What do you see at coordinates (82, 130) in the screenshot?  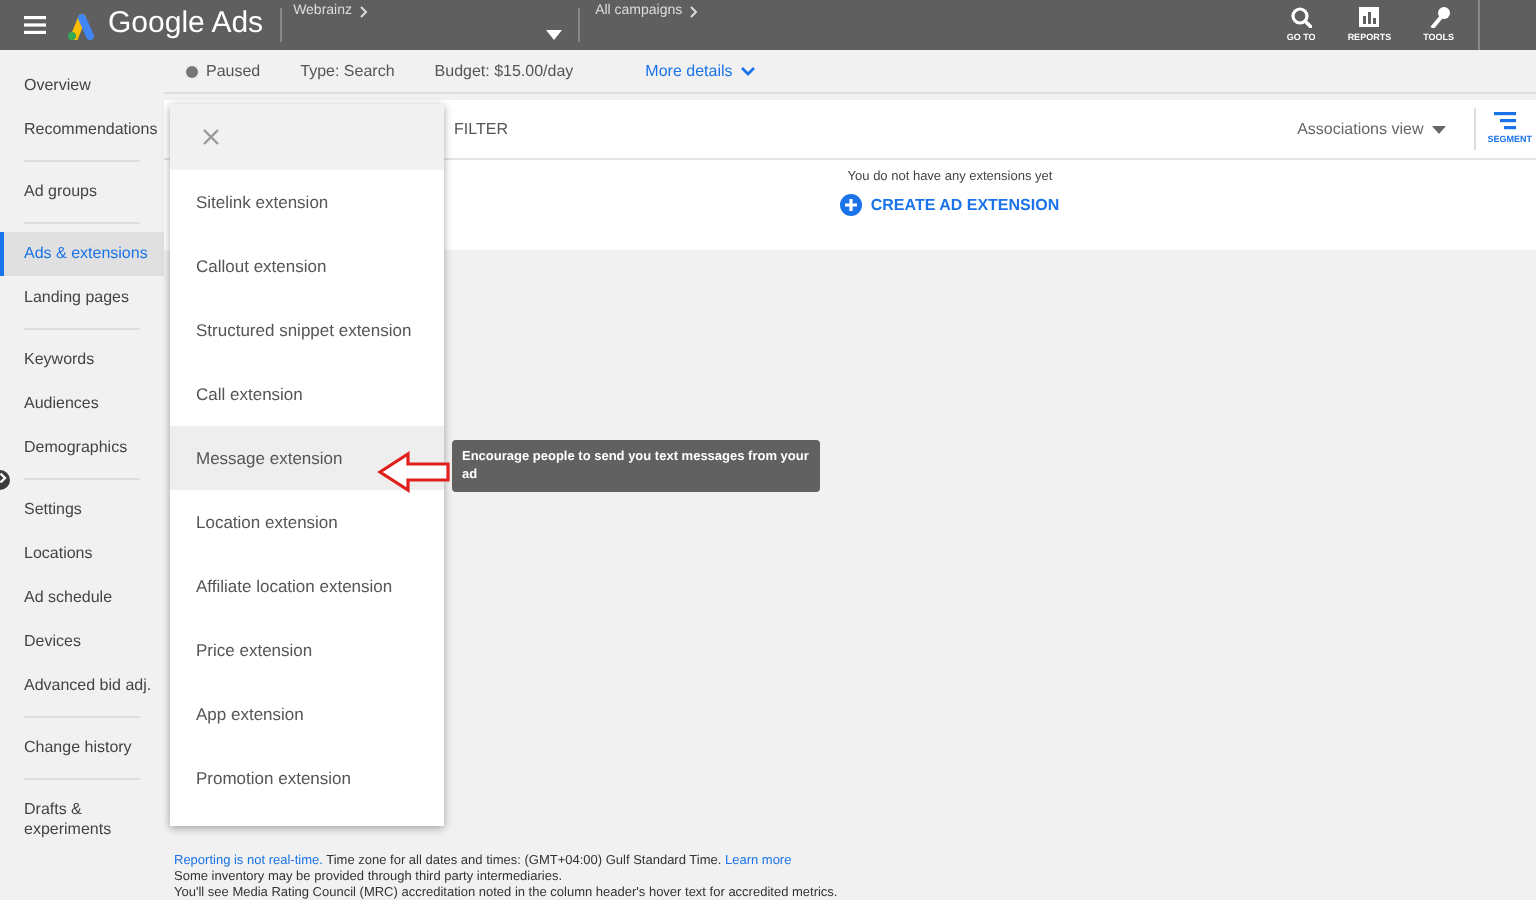 I see `sidebar-item: Recommendations` at bounding box center [82, 130].